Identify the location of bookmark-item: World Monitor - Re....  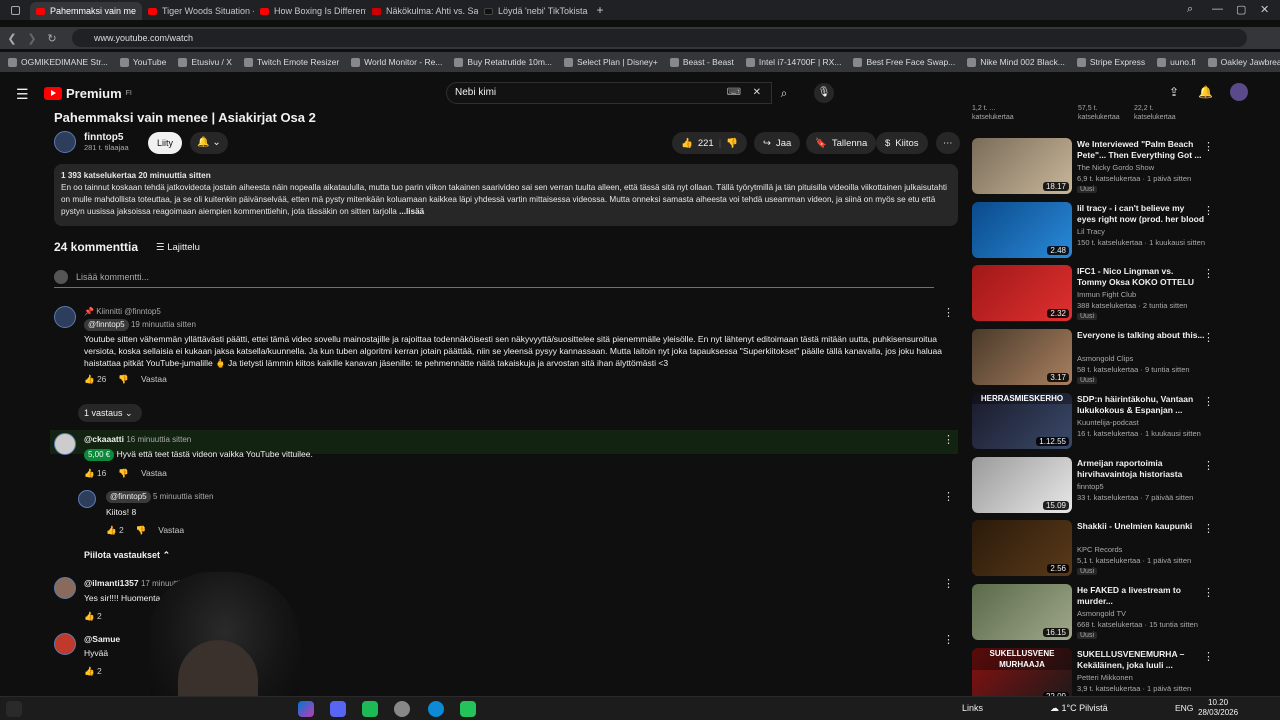
(396, 62).